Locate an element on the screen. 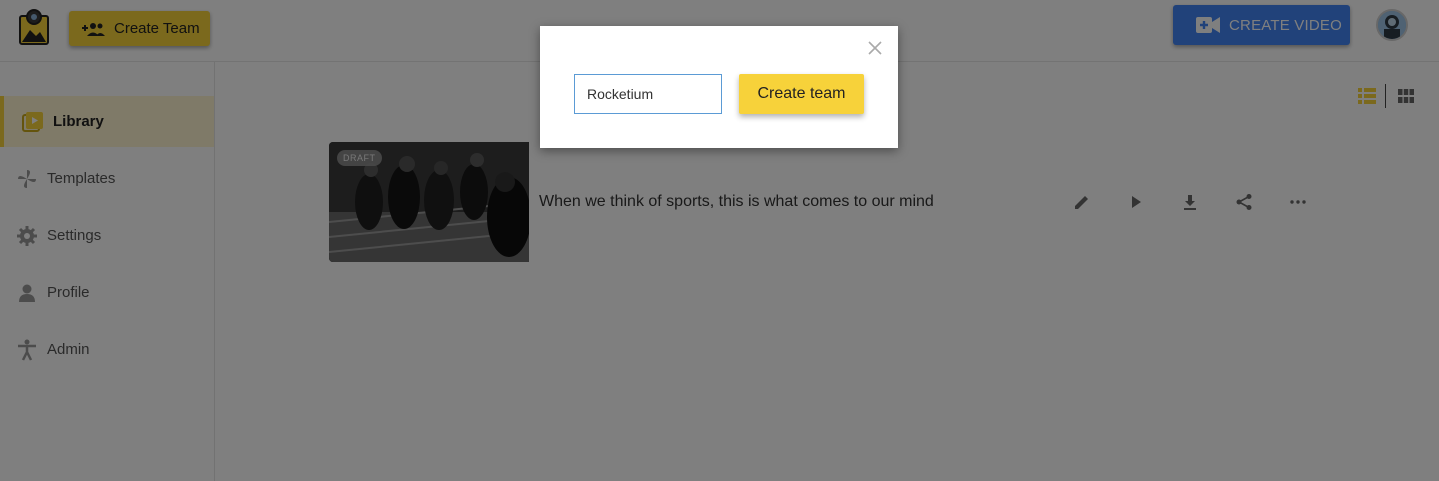 Image resolution: width=1439 pixels, height=481 pixels. team-name-input is located at coordinates (648, 94).